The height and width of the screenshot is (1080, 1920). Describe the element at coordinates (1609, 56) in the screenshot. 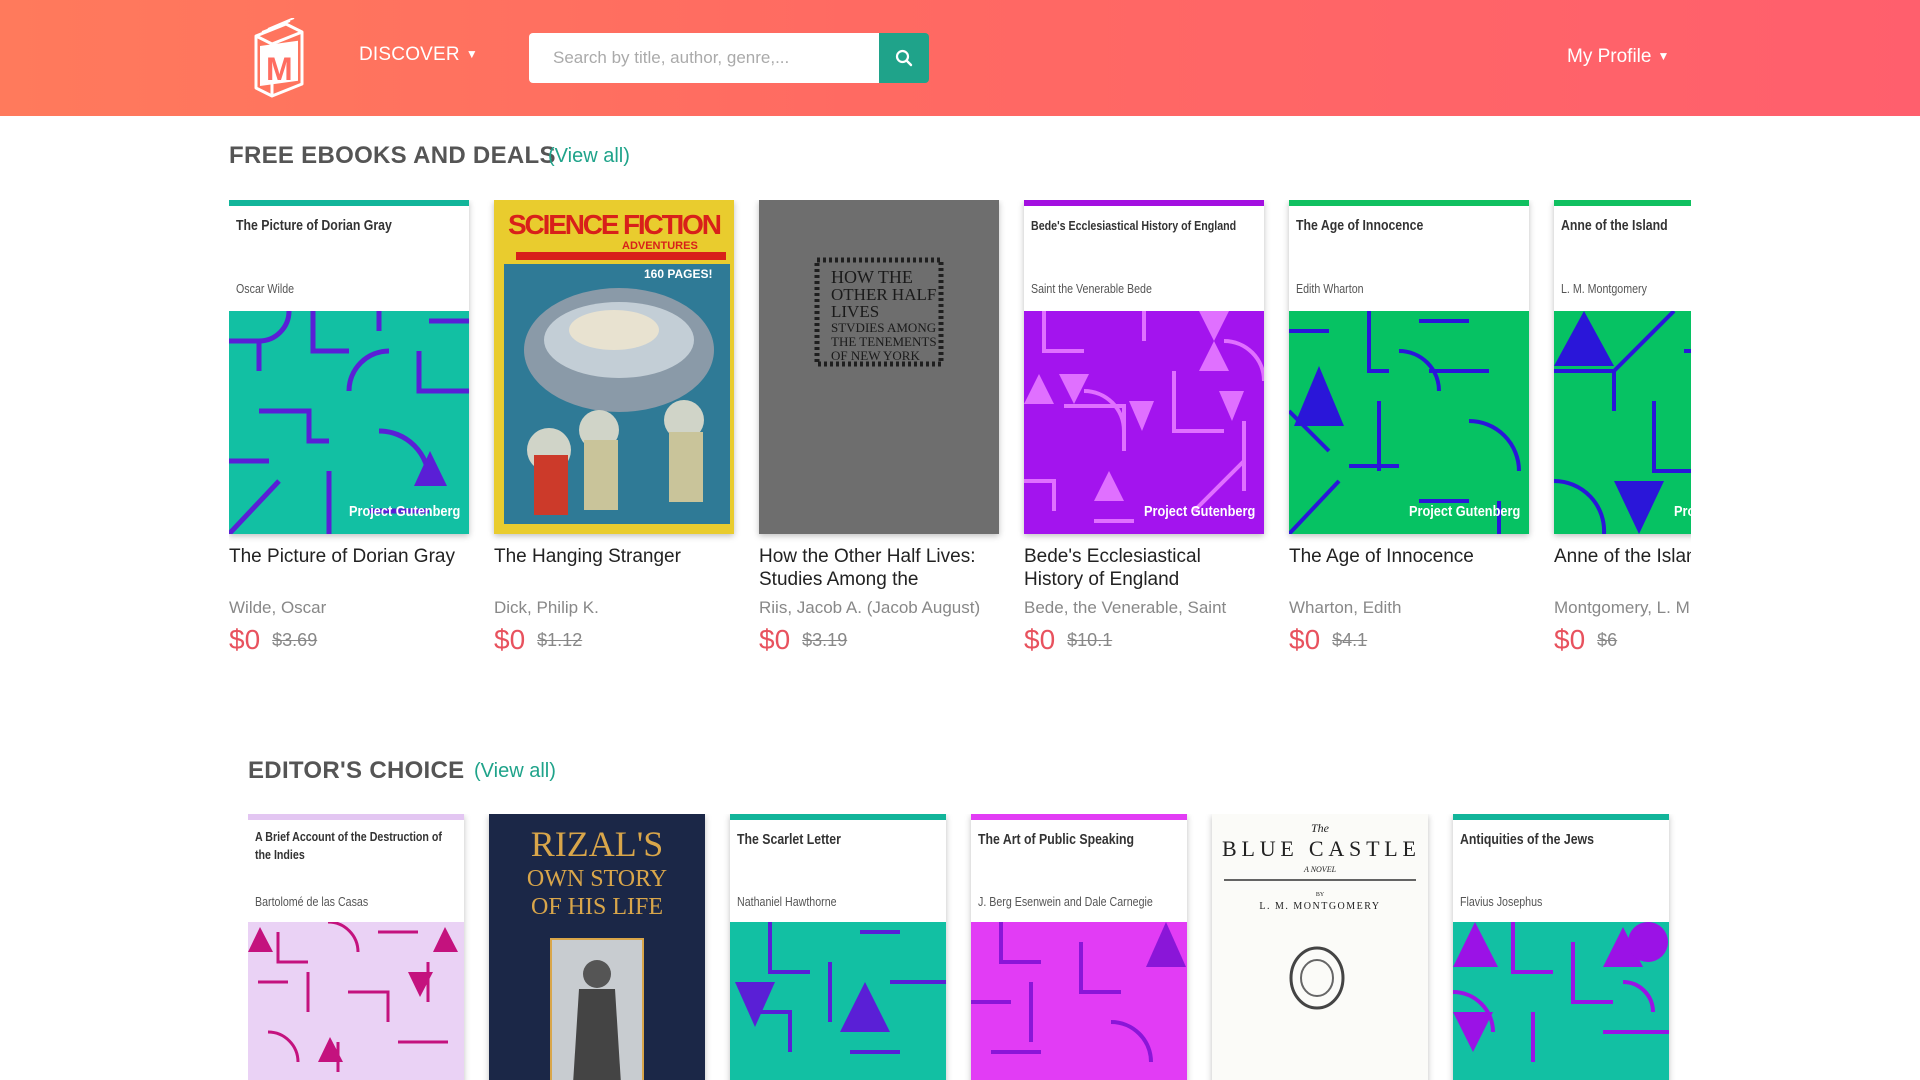

I see `profile-label: My Profile` at that location.